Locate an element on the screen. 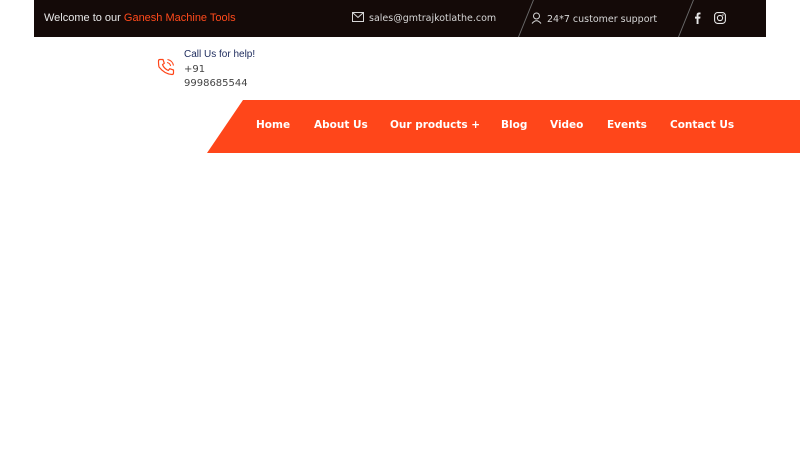  nav-item-our-products: Our products + is located at coordinates (435, 125).